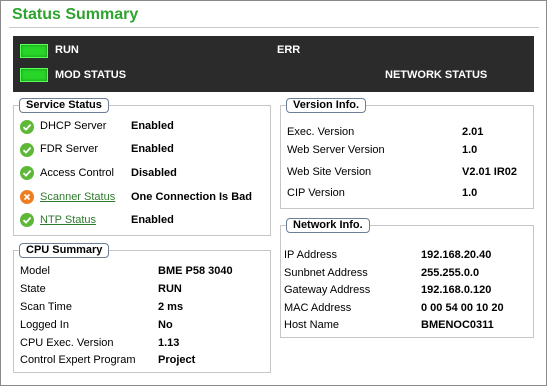  I want to click on mac-address-label: MAC Address, so click(318, 308).